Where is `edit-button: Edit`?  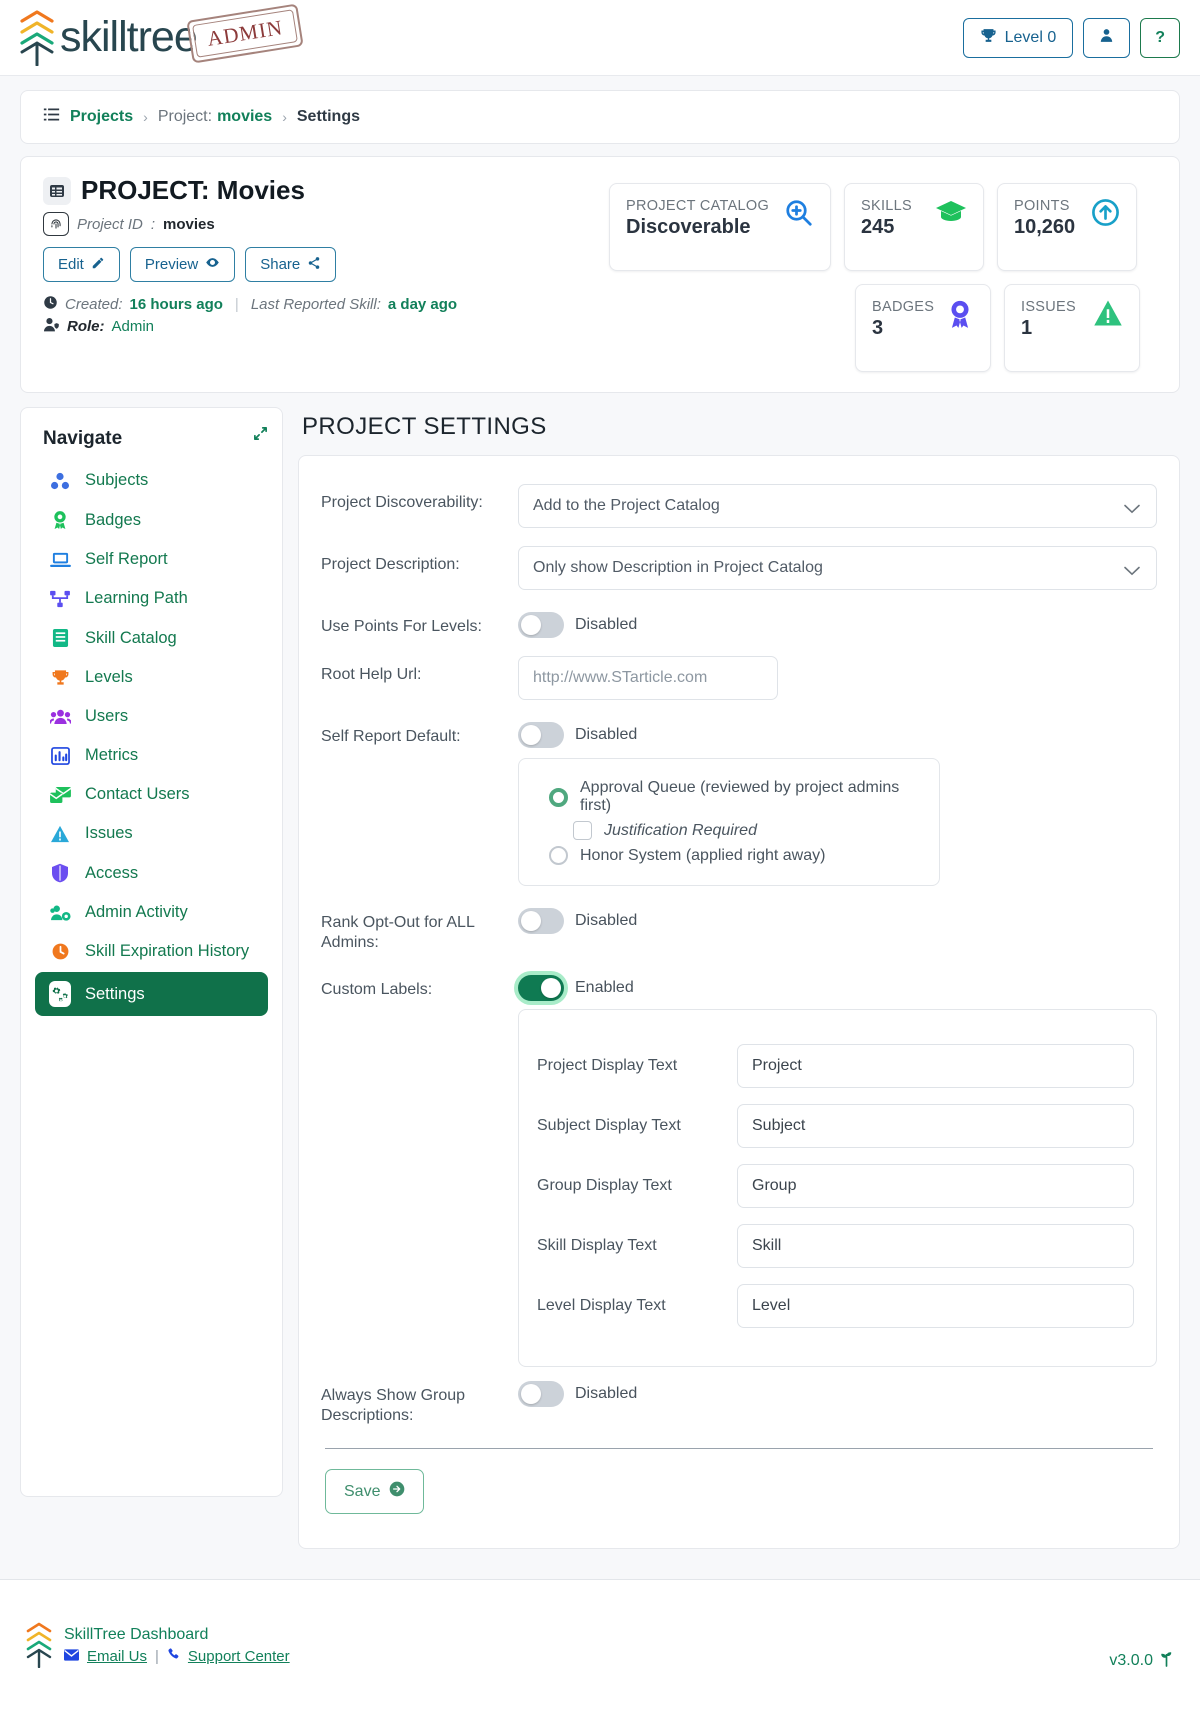
edit-button: Edit is located at coordinates (81, 264).